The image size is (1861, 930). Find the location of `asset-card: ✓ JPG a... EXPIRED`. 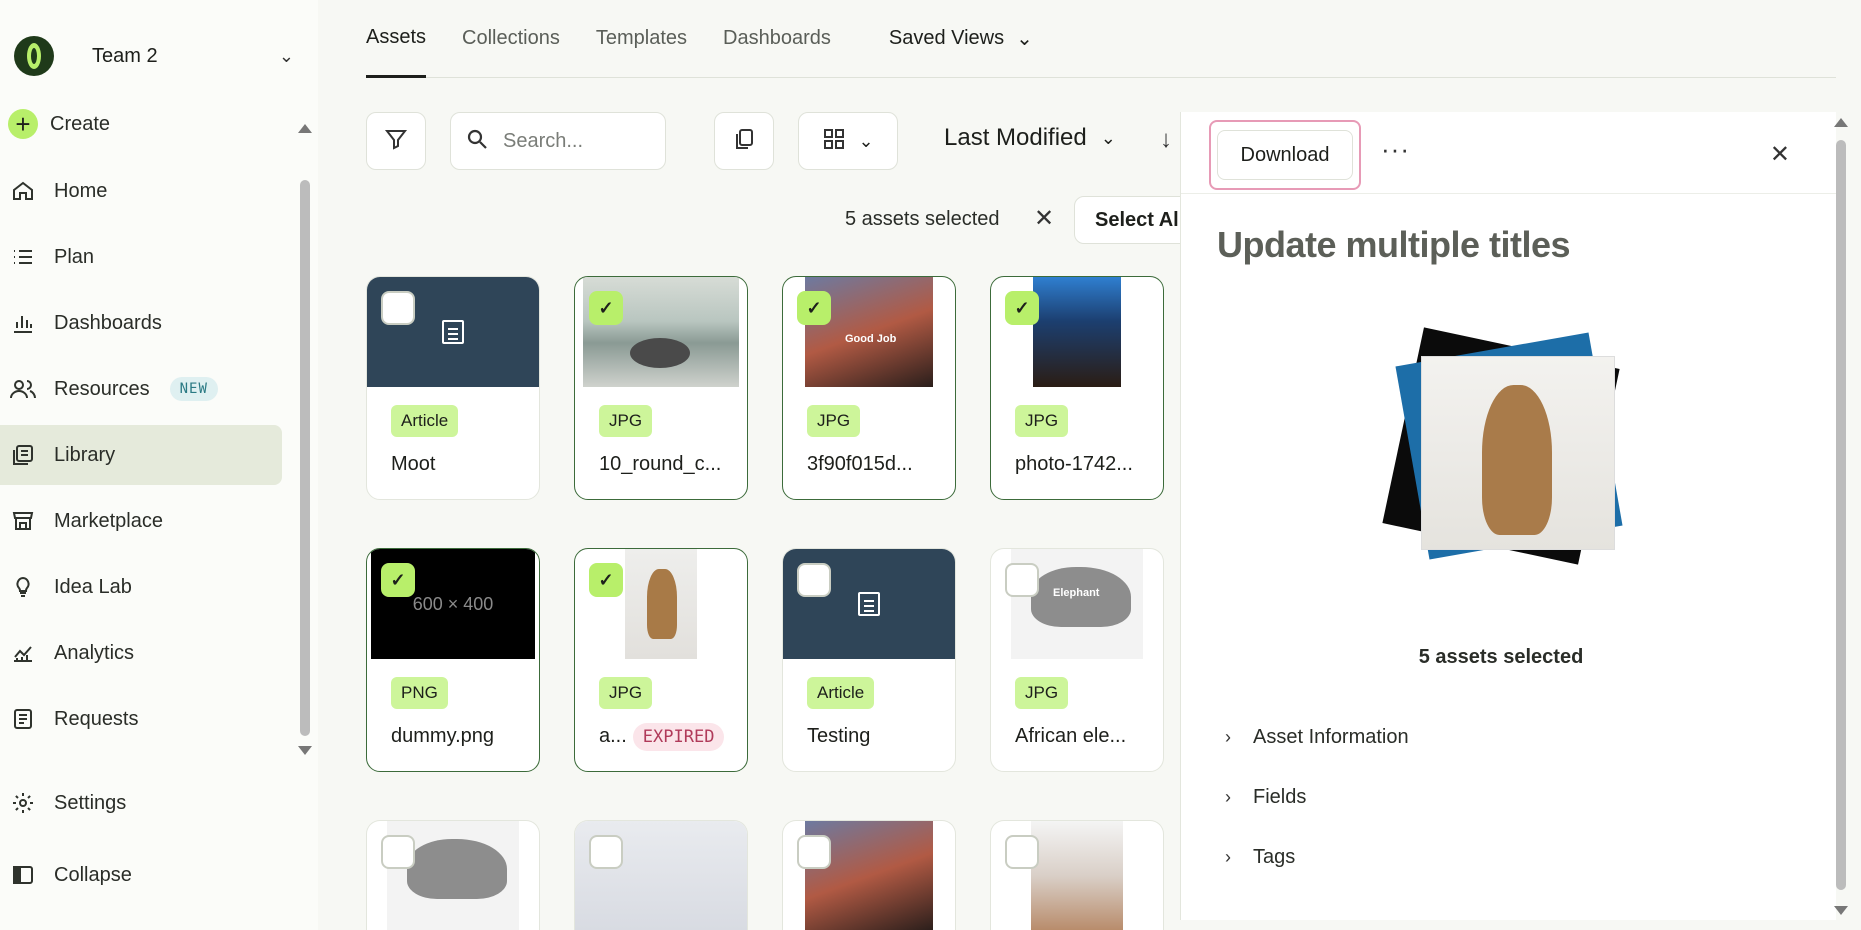

asset-card: ✓ JPG a... EXPIRED is located at coordinates (661, 660).